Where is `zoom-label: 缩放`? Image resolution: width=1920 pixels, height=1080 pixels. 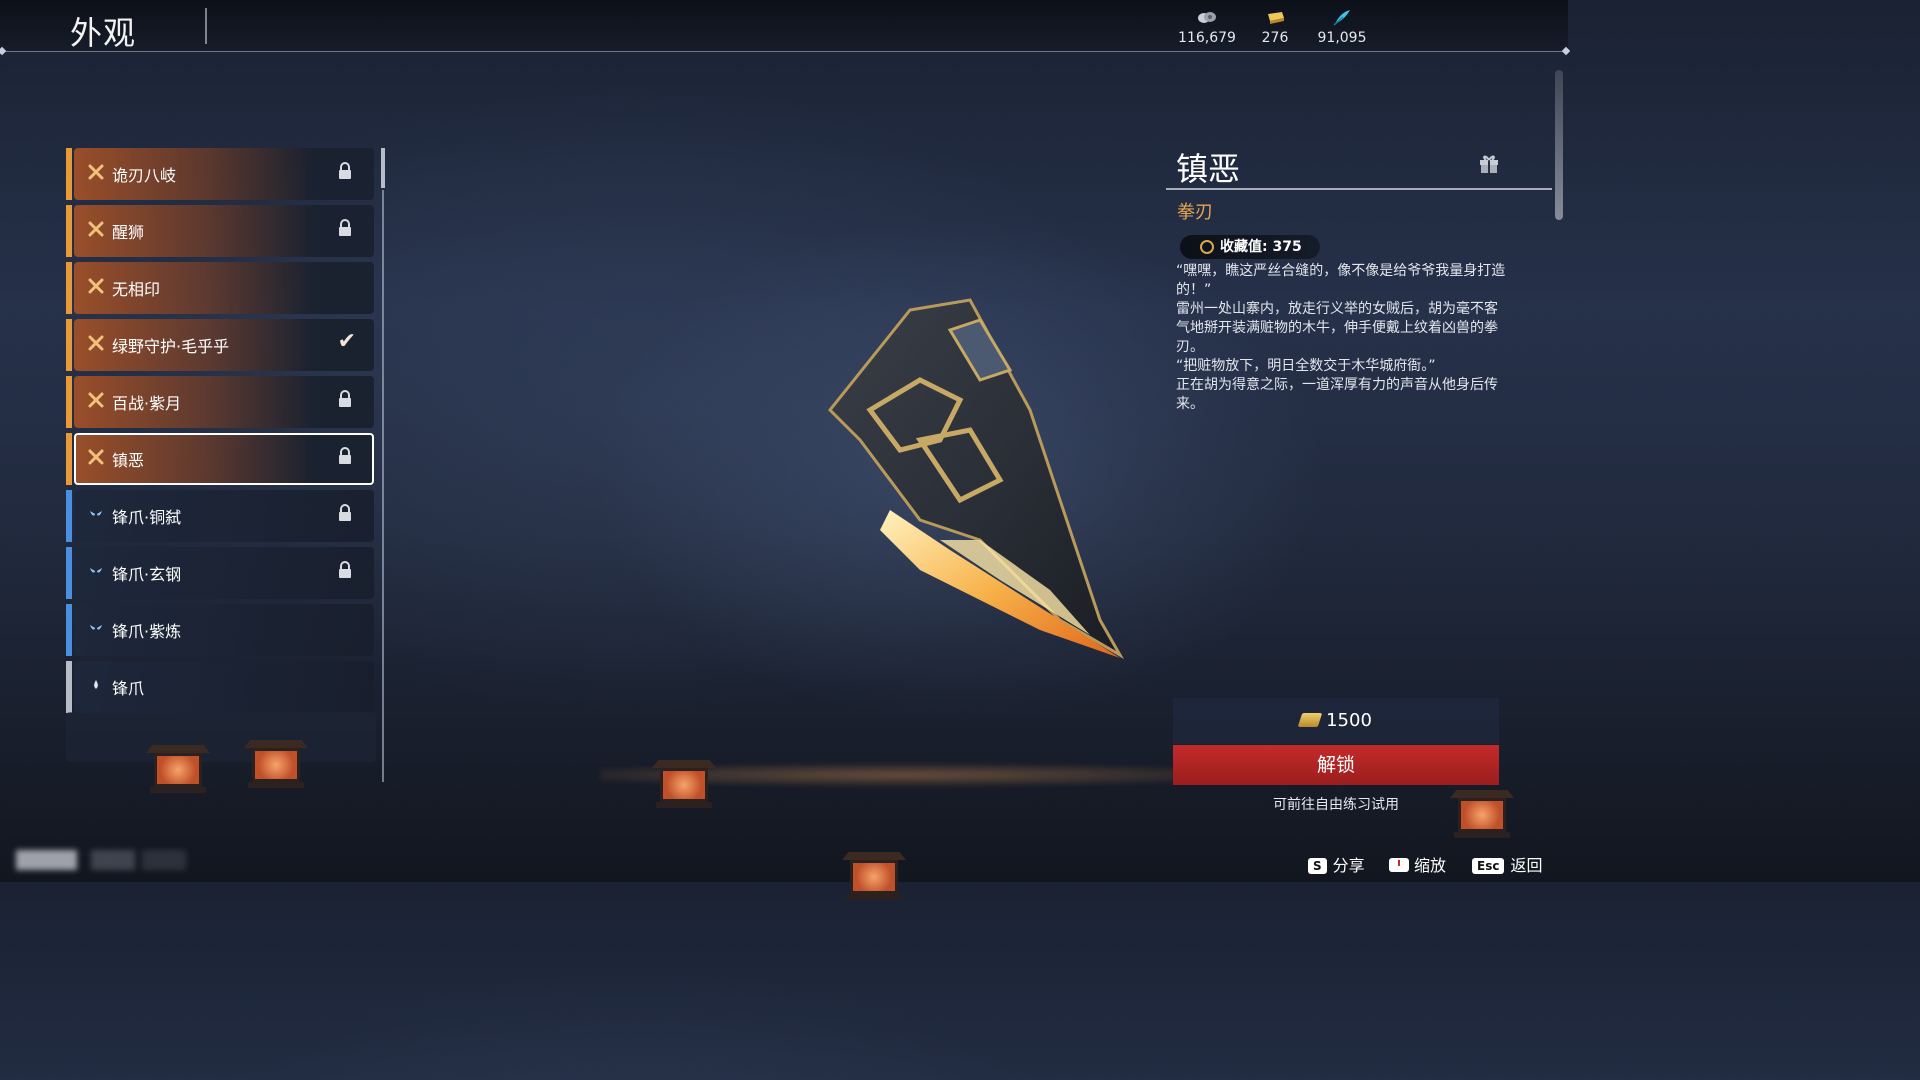
zoom-label: 缩放 is located at coordinates (1430, 865).